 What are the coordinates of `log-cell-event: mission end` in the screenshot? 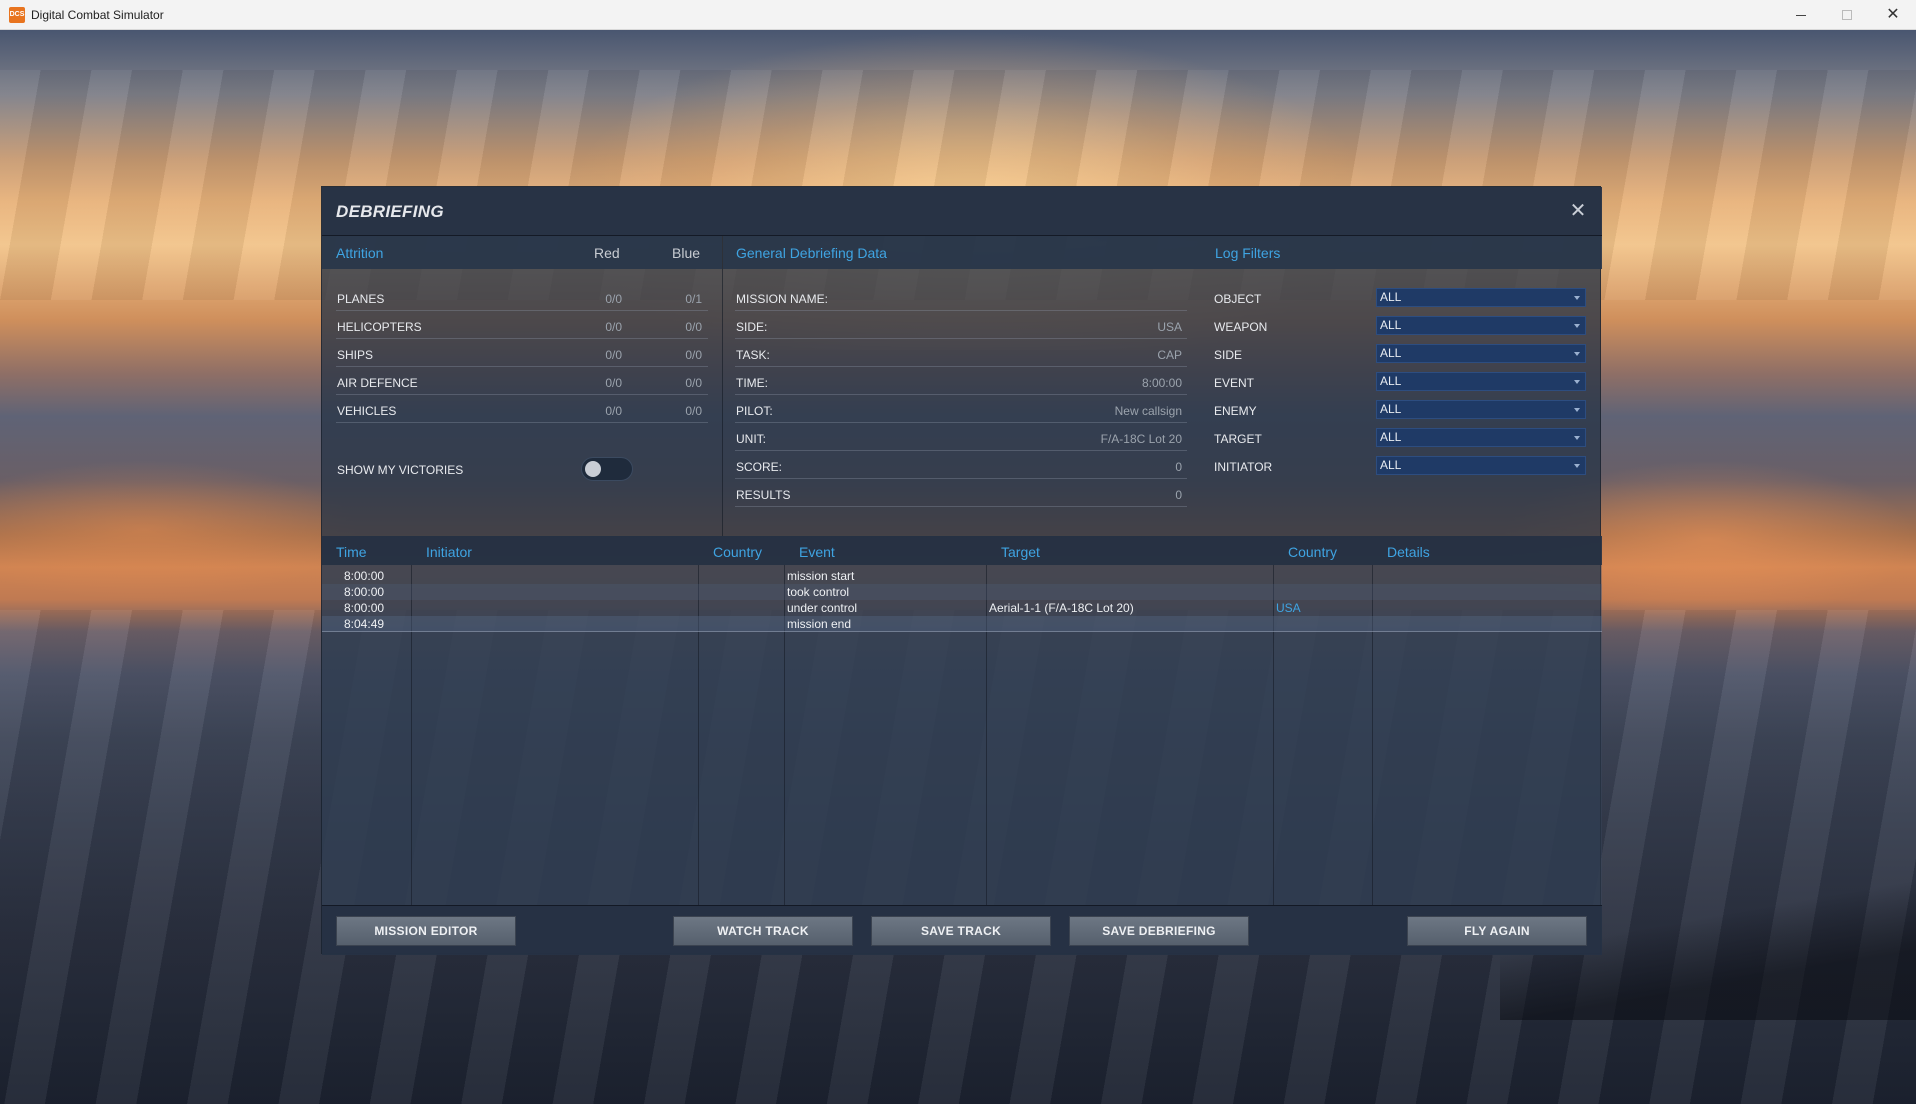 It's located at (819, 624).